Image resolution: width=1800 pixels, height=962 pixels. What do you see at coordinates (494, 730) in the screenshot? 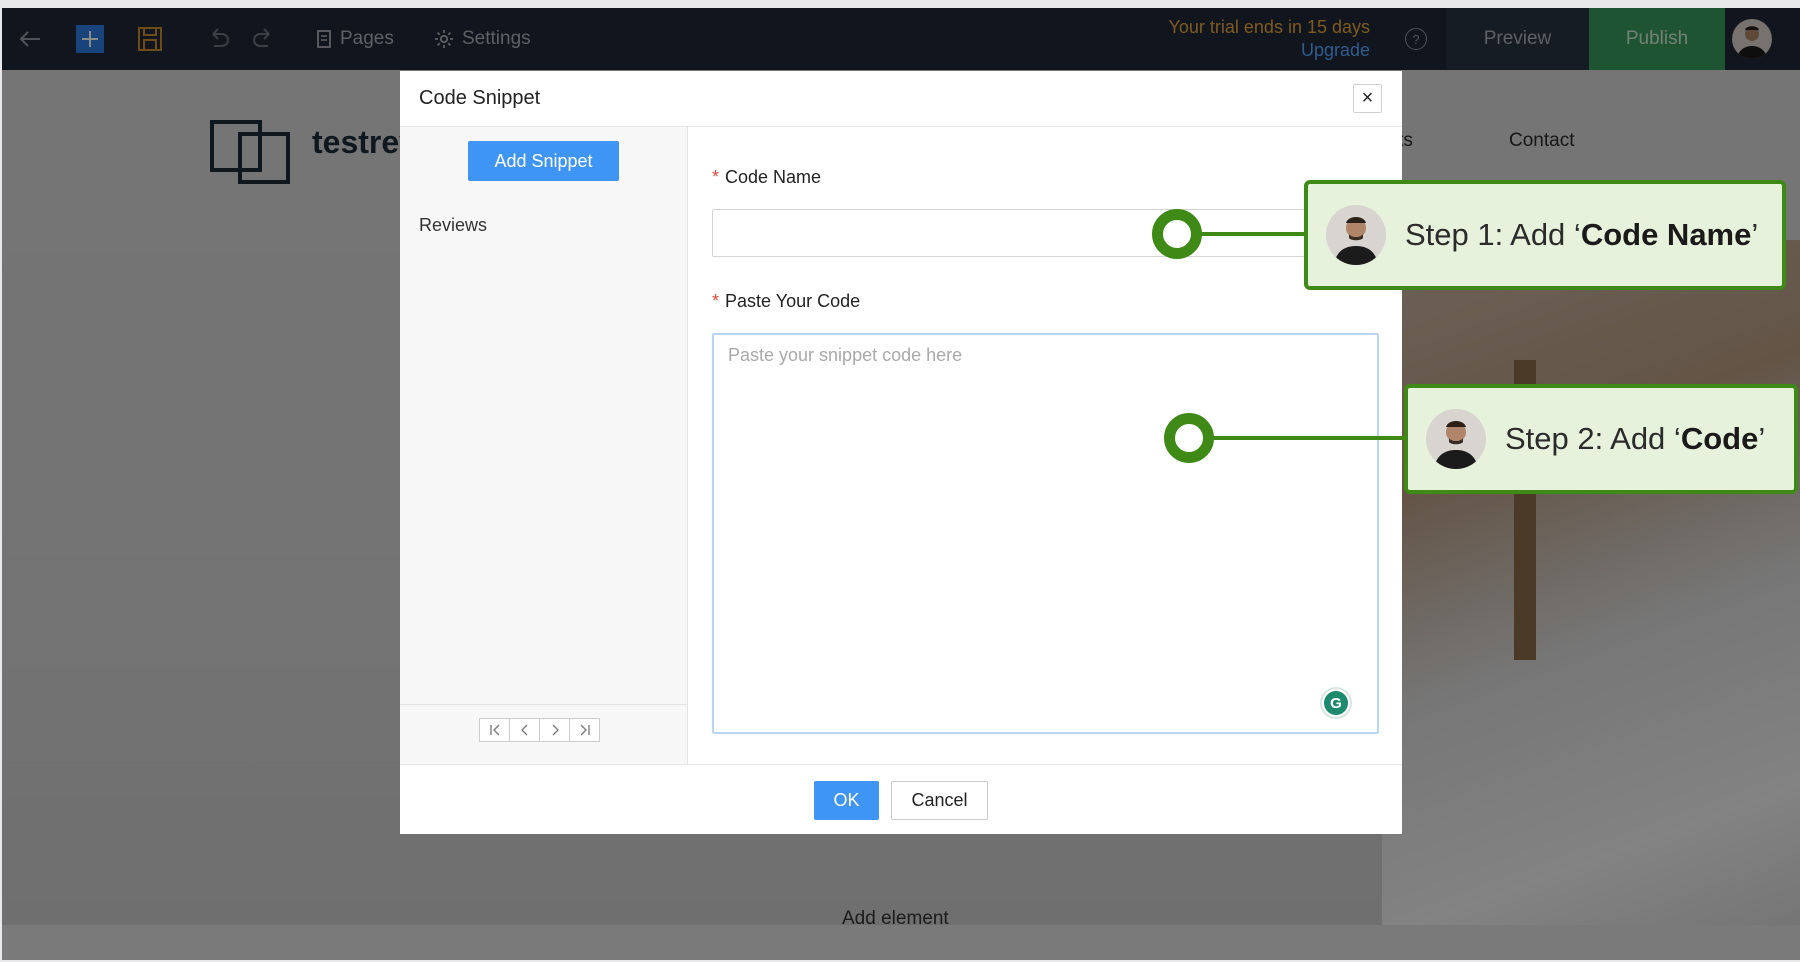
I see `first-page-icon` at bounding box center [494, 730].